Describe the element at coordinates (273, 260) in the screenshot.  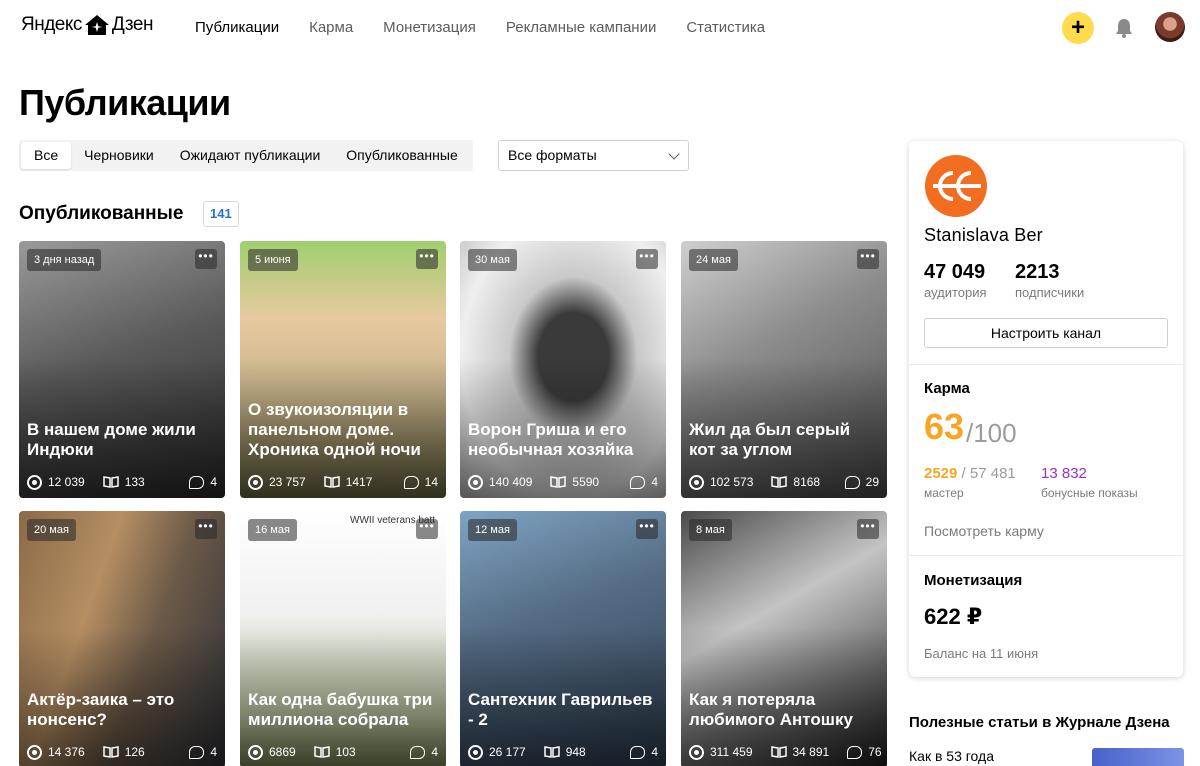
I see `card-date: 5 июня` at that location.